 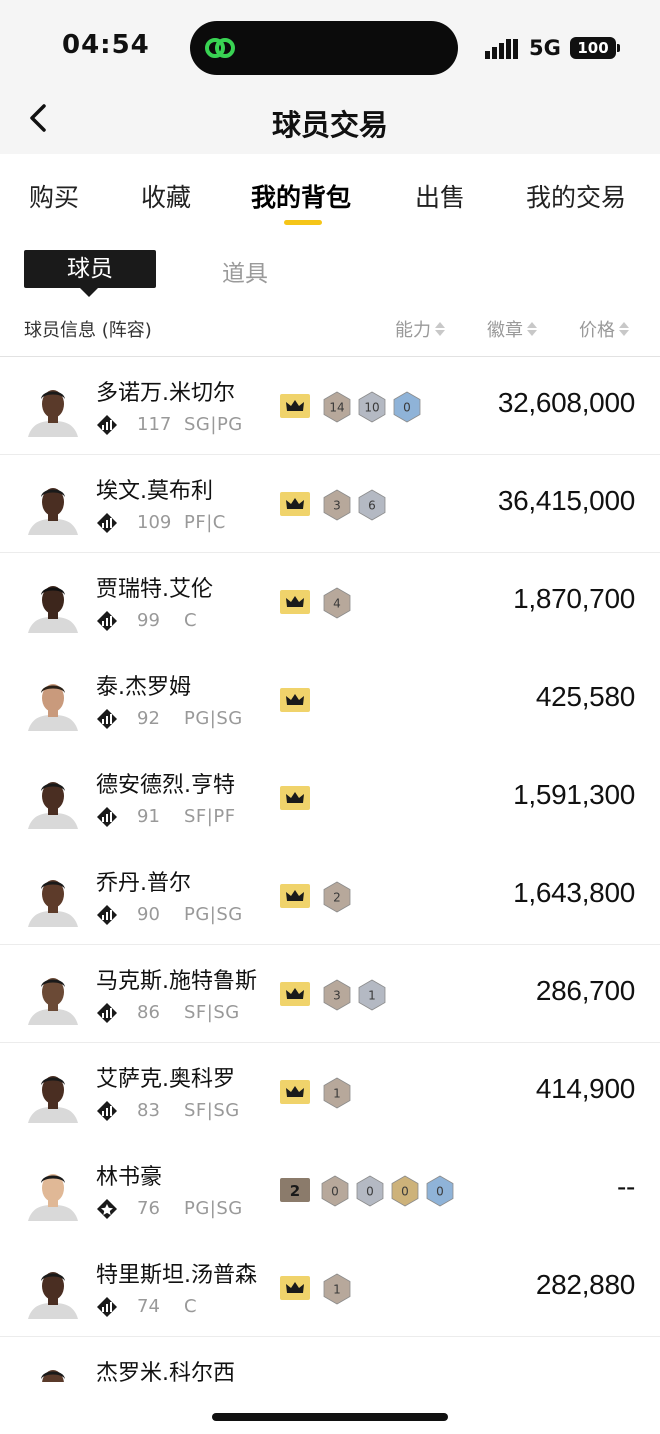 What do you see at coordinates (212, 1110) in the screenshot?
I see `player-position: SF|SG` at bounding box center [212, 1110].